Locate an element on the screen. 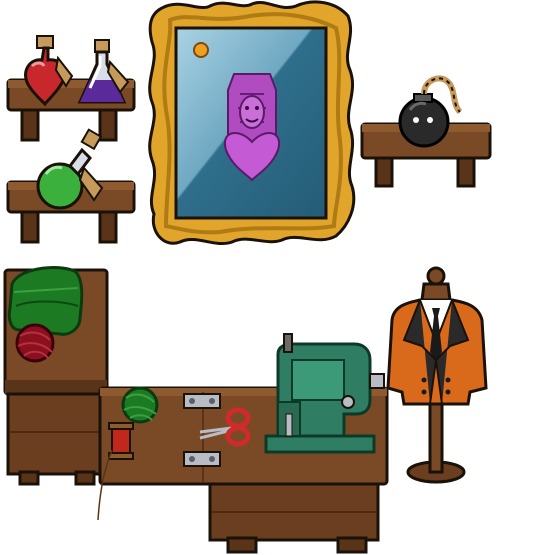 This screenshot has height=555, width=551. purple-potion-icon is located at coordinates (103, 71).